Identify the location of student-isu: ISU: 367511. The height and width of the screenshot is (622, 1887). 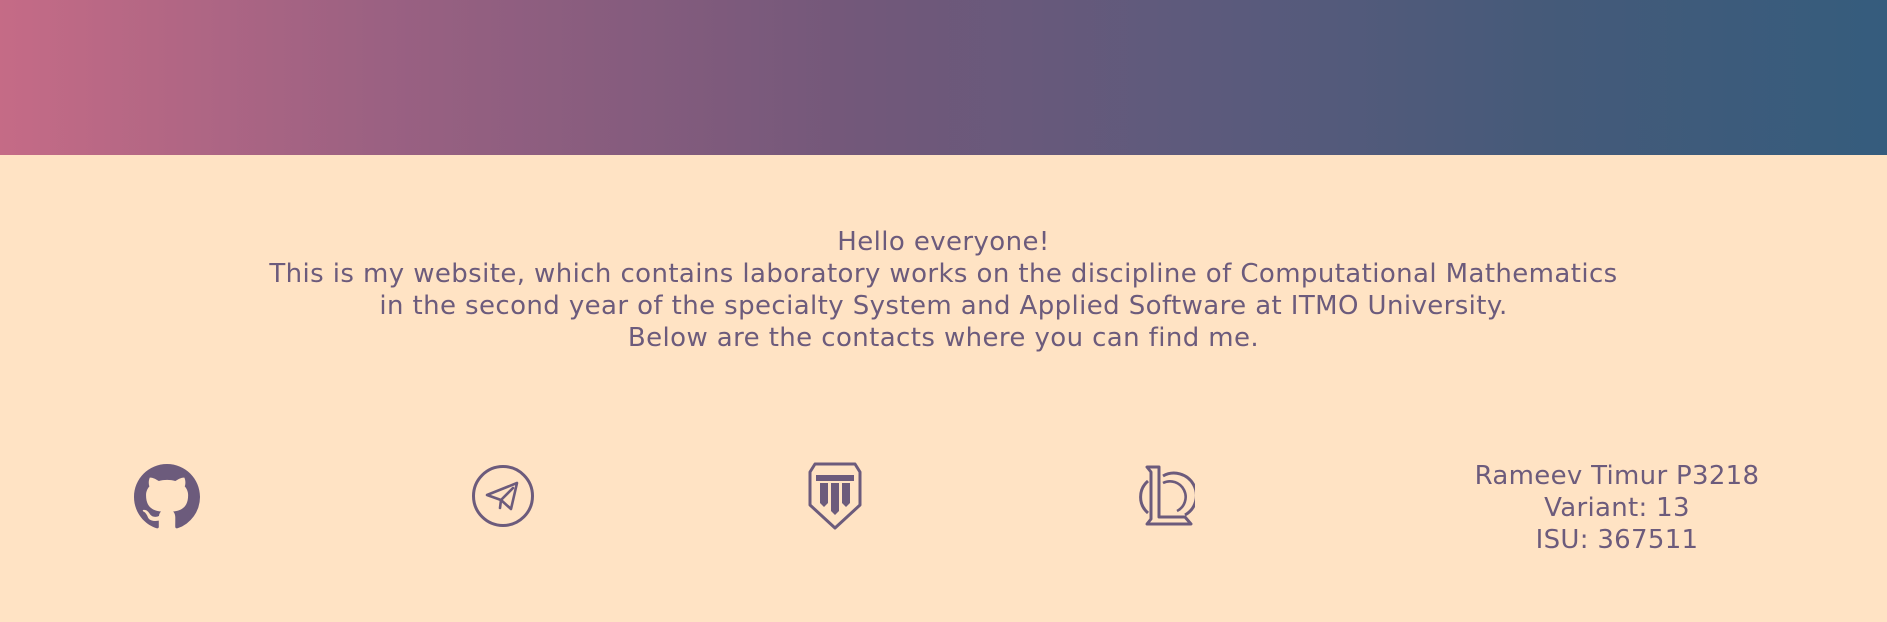
(1617, 540).